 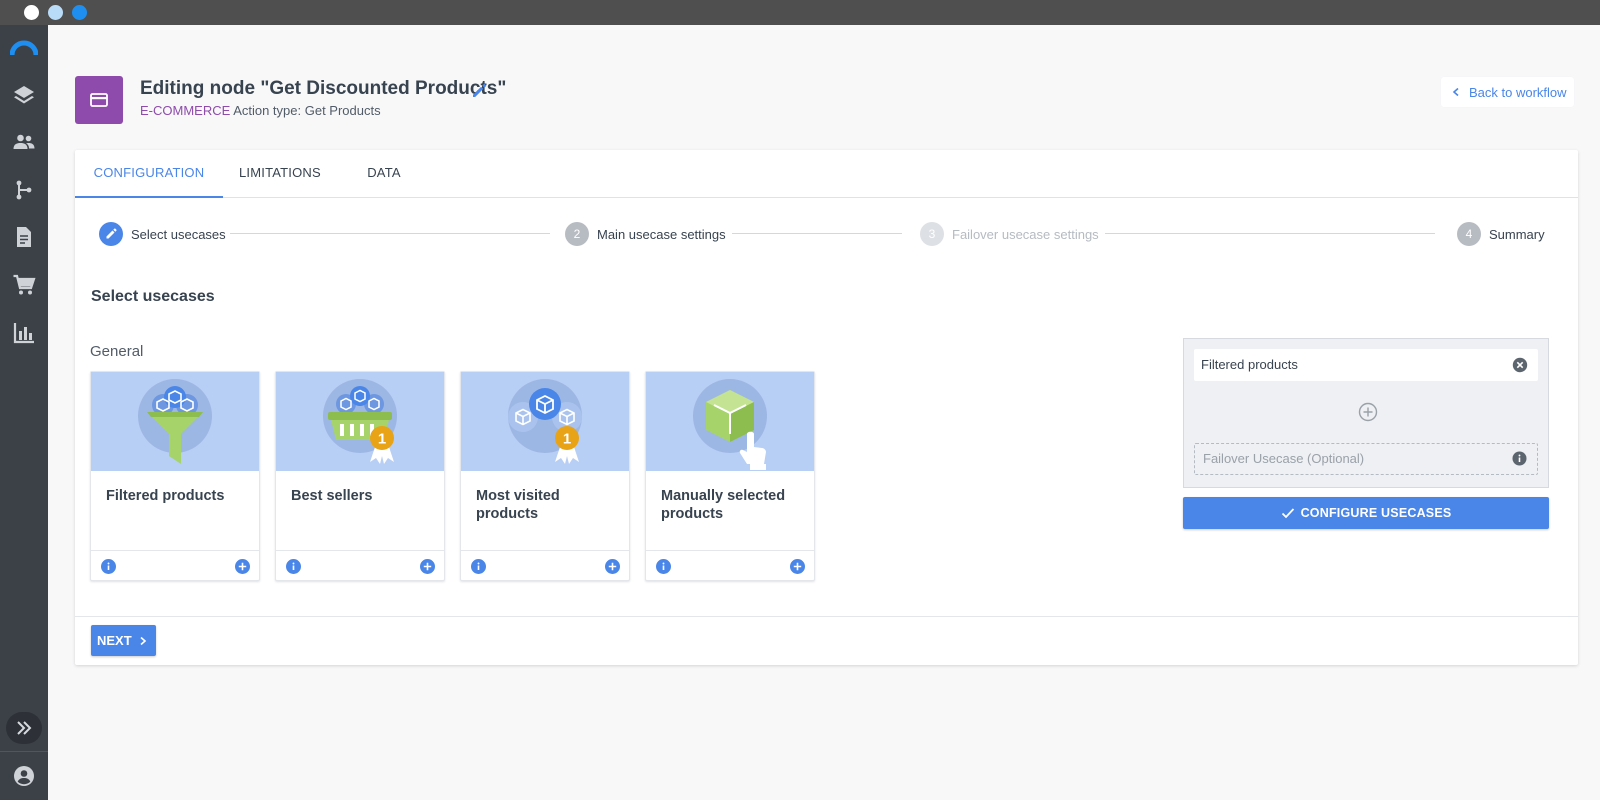 I want to click on tab-limitations: LIMITATIONS, so click(x=280, y=174).